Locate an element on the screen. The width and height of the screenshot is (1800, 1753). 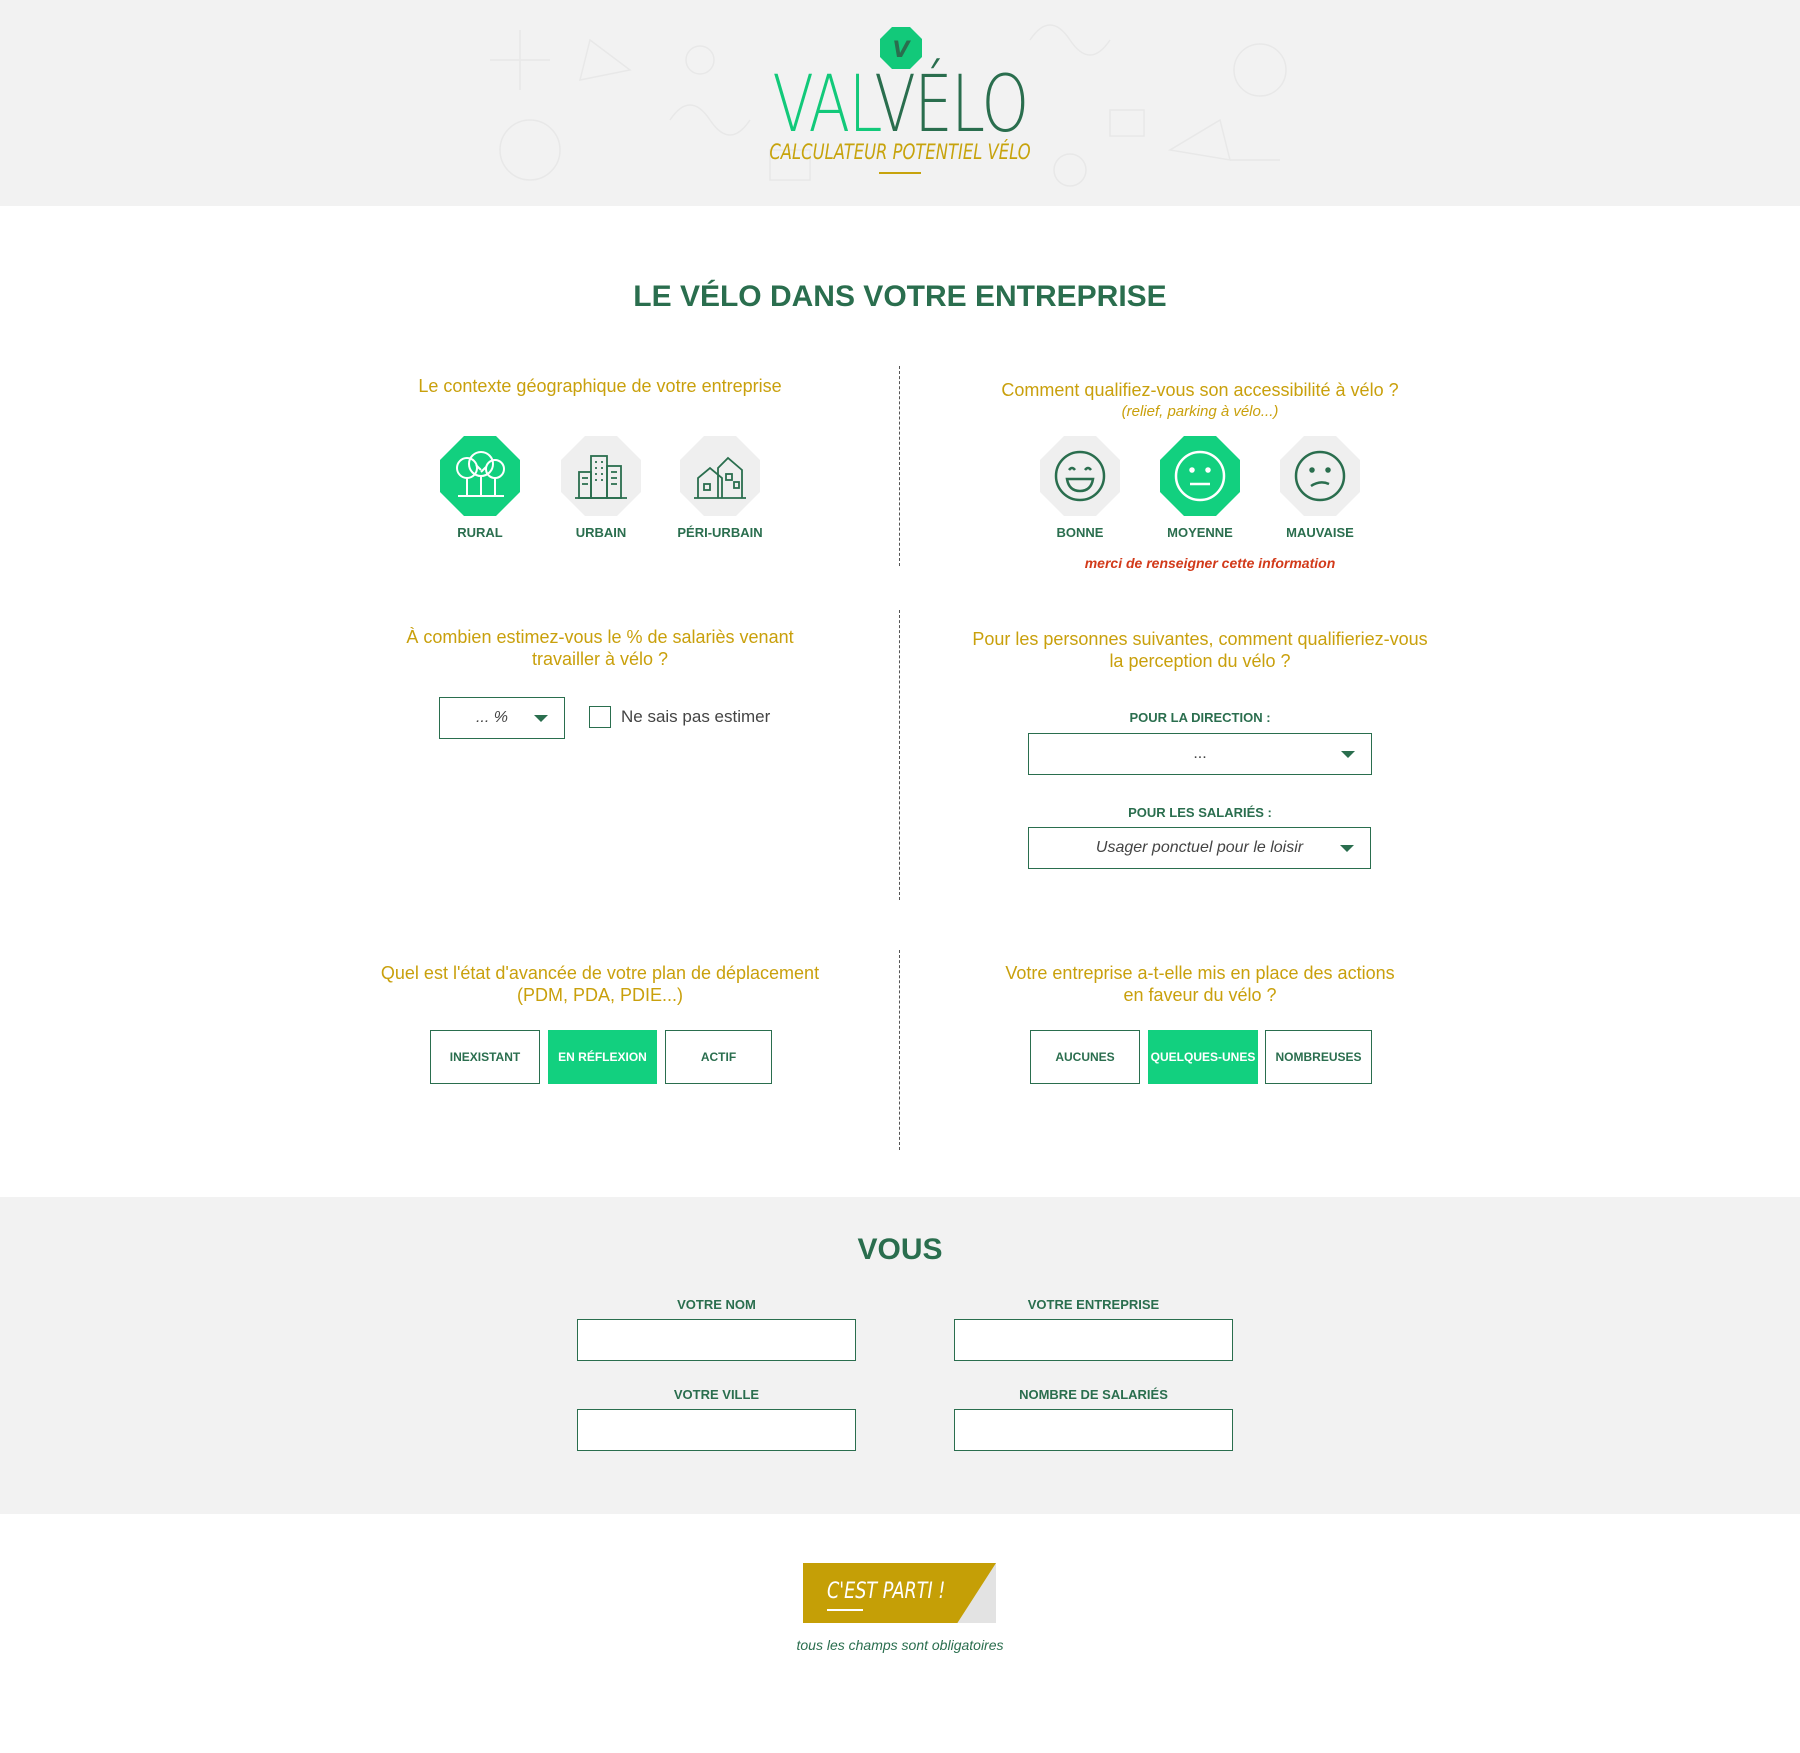
salaries-perception-select: Usager ponctuel pour le loisir is located at coordinates (1199, 848).